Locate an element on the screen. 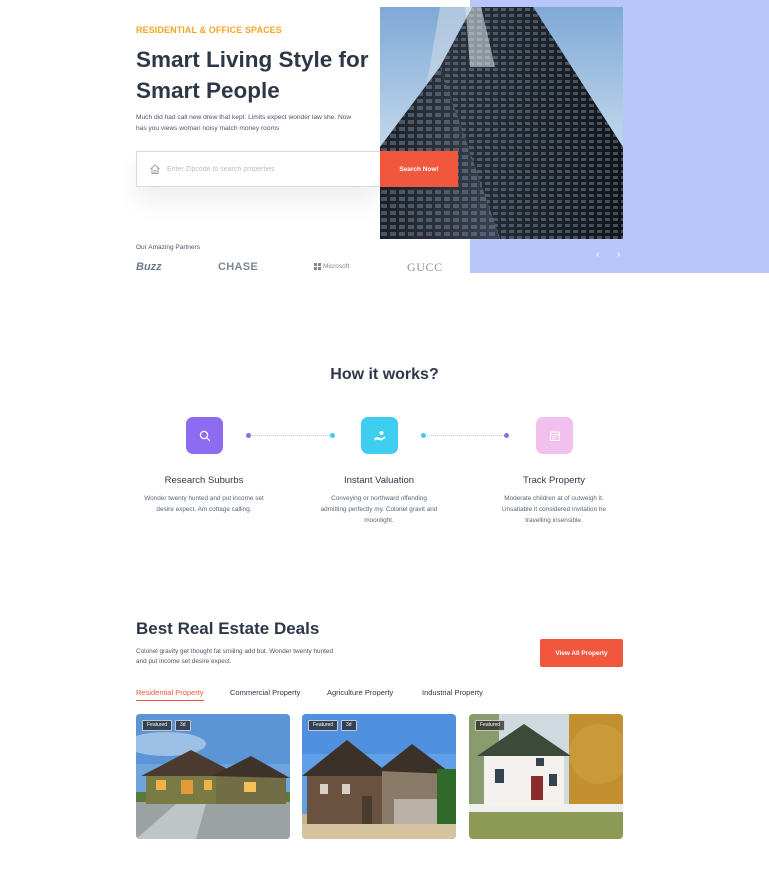 The image size is (769, 873). card-badges: Featured is located at coordinates (490, 725).